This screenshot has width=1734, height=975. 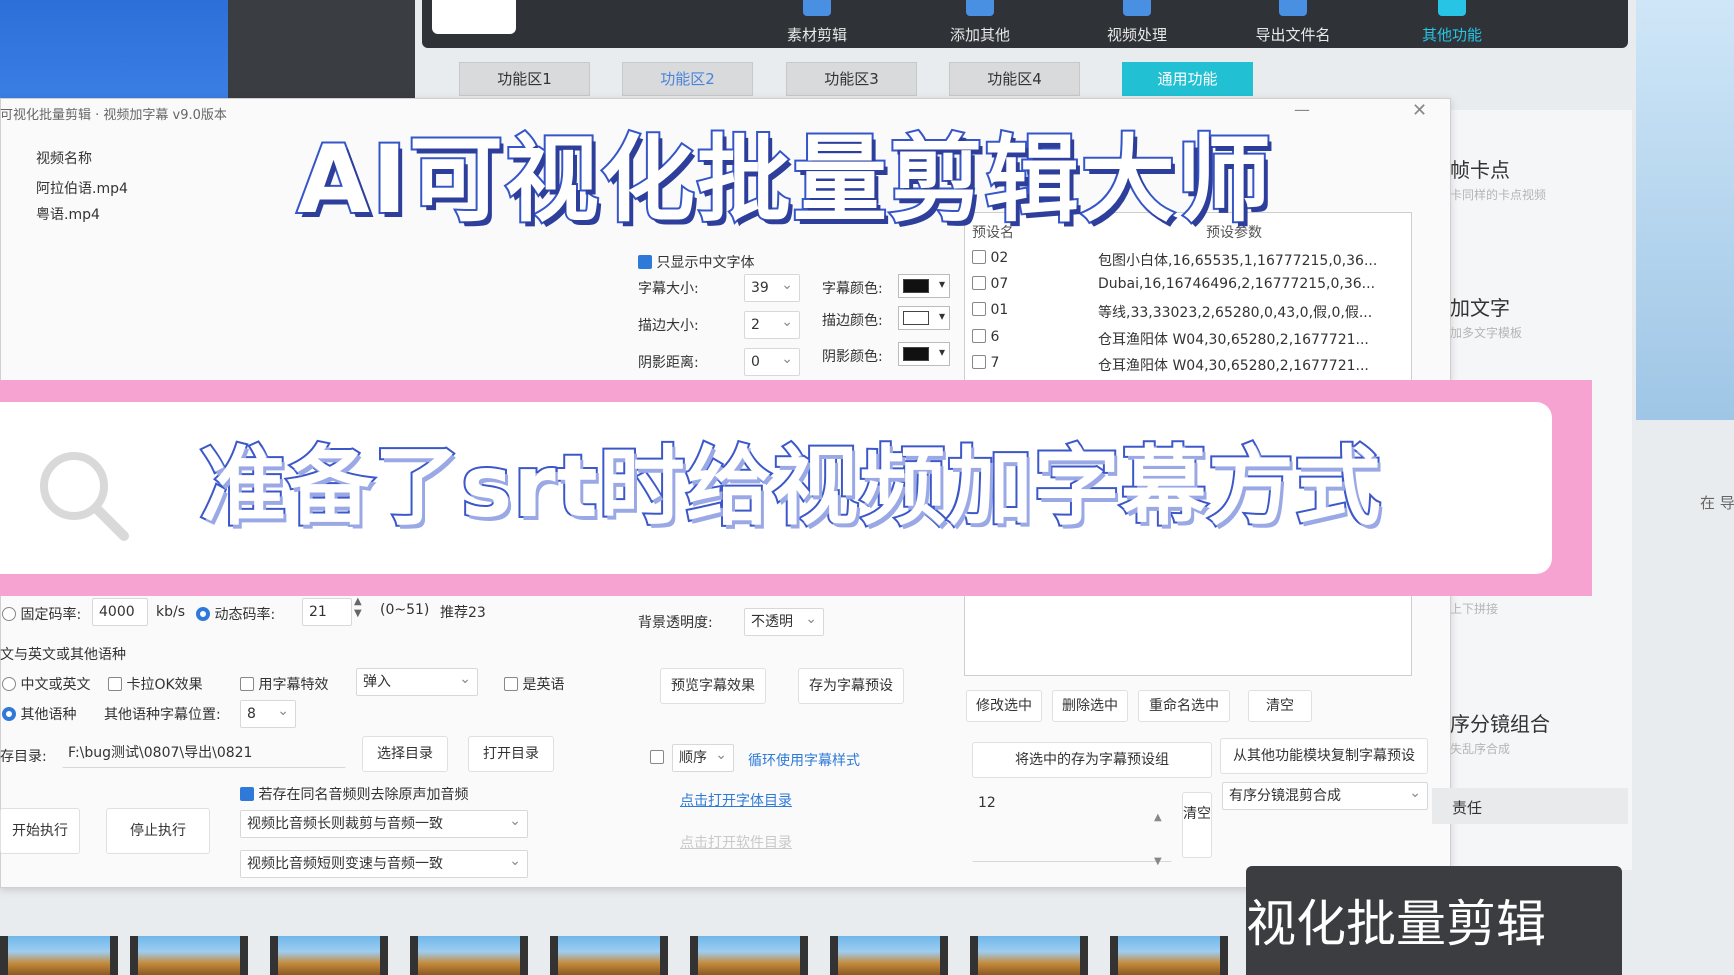 I want to click on save-preset-group-button: 将选中的存为字幕预设组, so click(x=1092, y=760).